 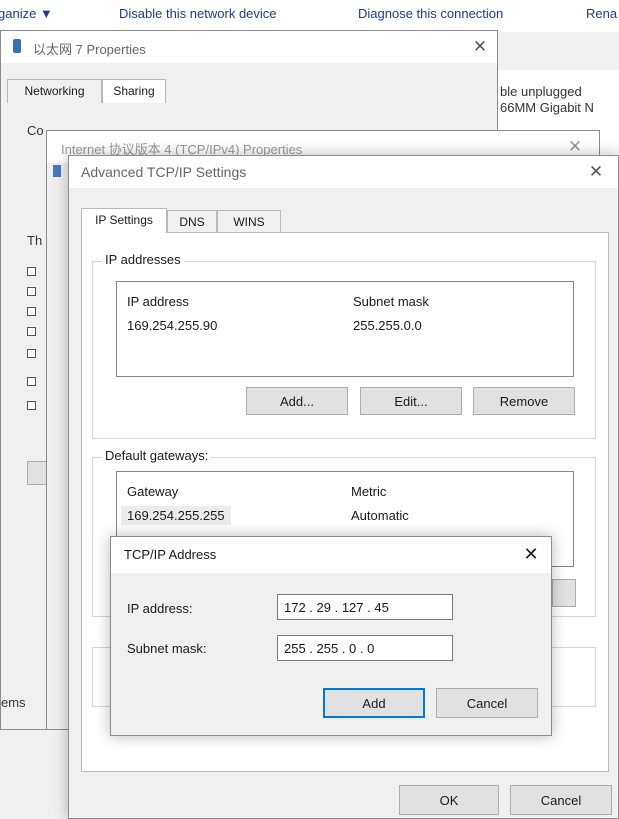 What do you see at coordinates (170, 554) in the screenshot?
I see `tcpip-address-title: TCP/IP Address` at bounding box center [170, 554].